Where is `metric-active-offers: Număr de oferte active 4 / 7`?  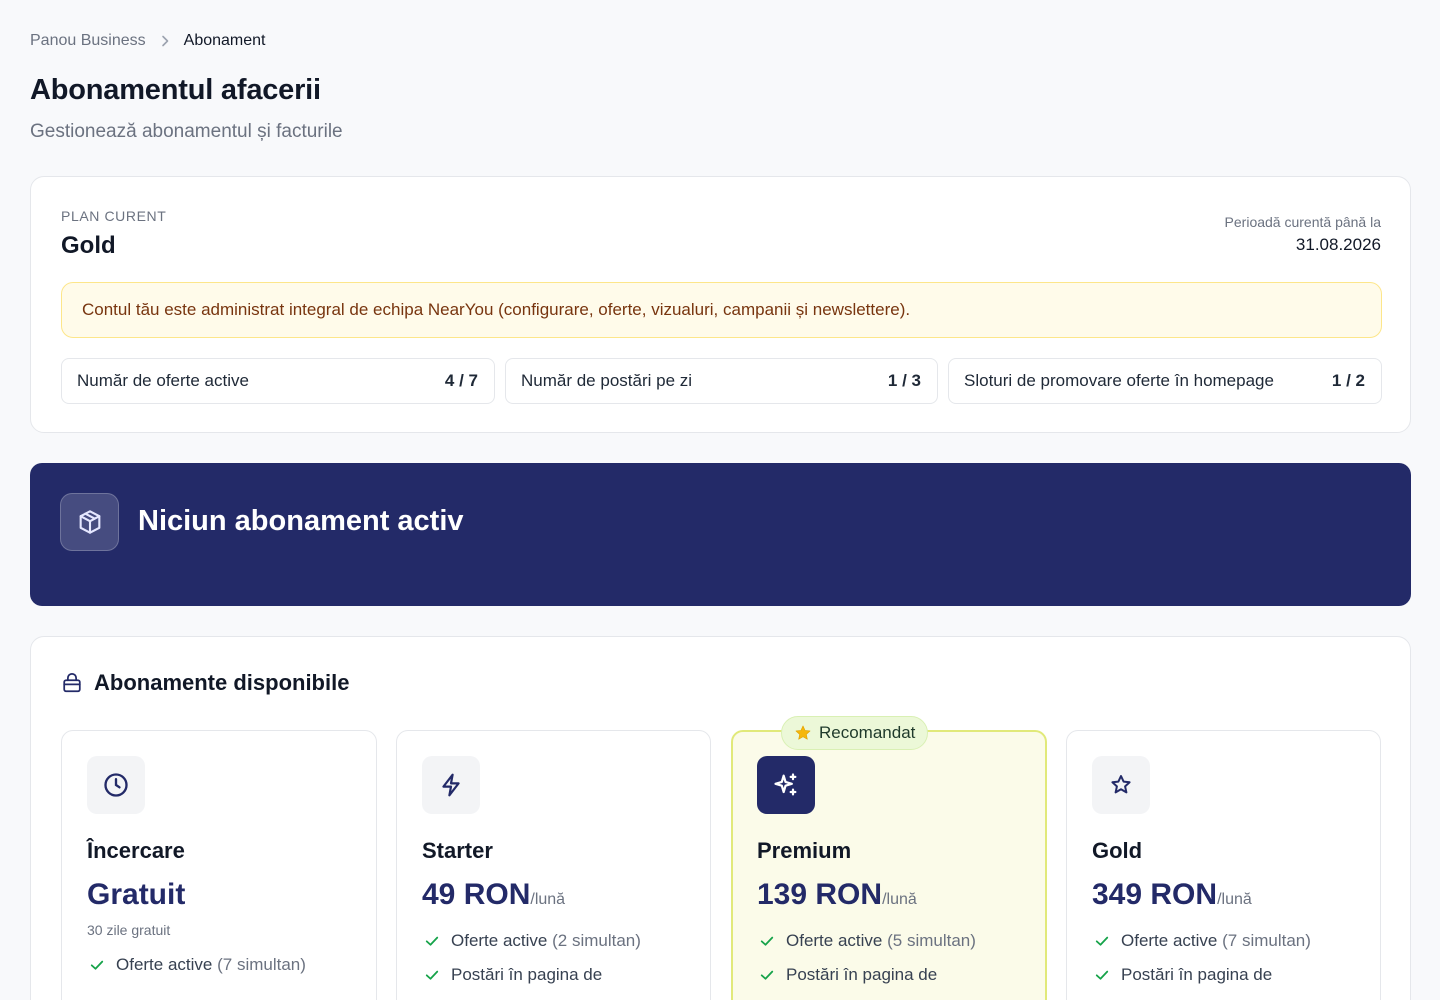 metric-active-offers: Număr de oferte active 4 / 7 is located at coordinates (278, 381).